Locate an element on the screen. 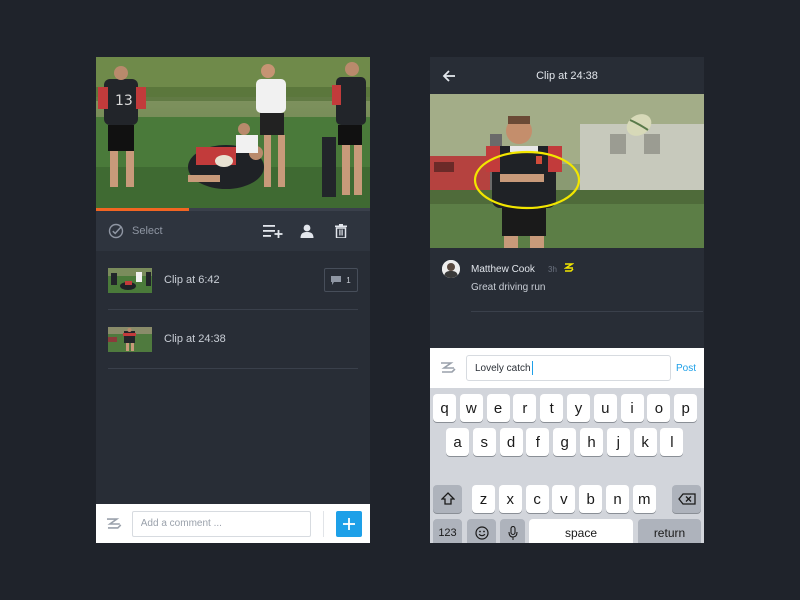  select-label: Select is located at coordinates (147, 231).